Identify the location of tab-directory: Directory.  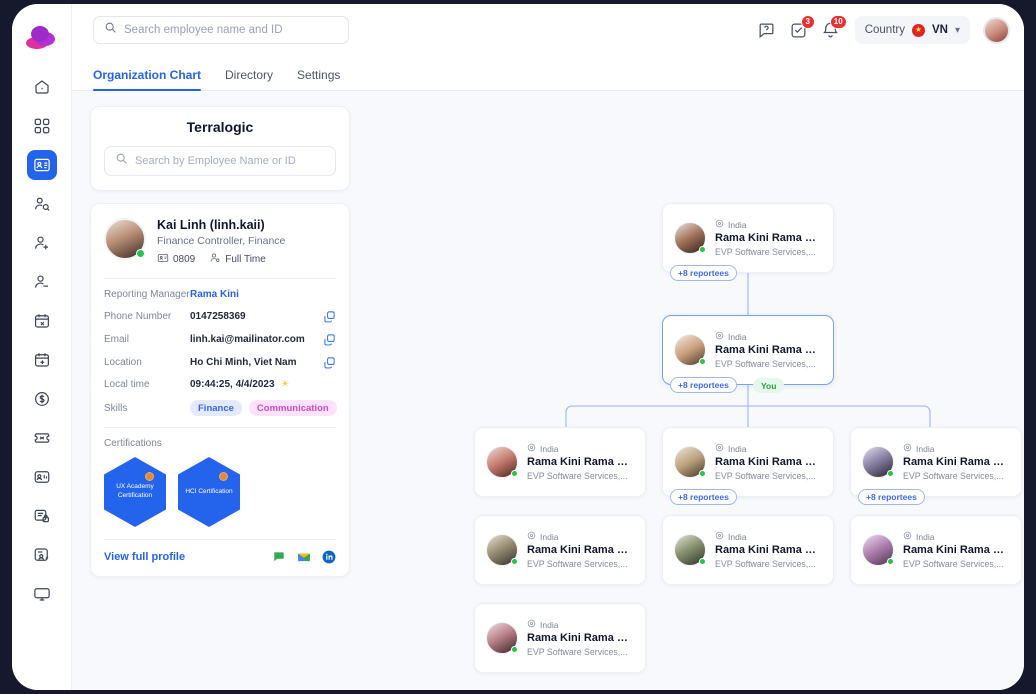
(249, 79).